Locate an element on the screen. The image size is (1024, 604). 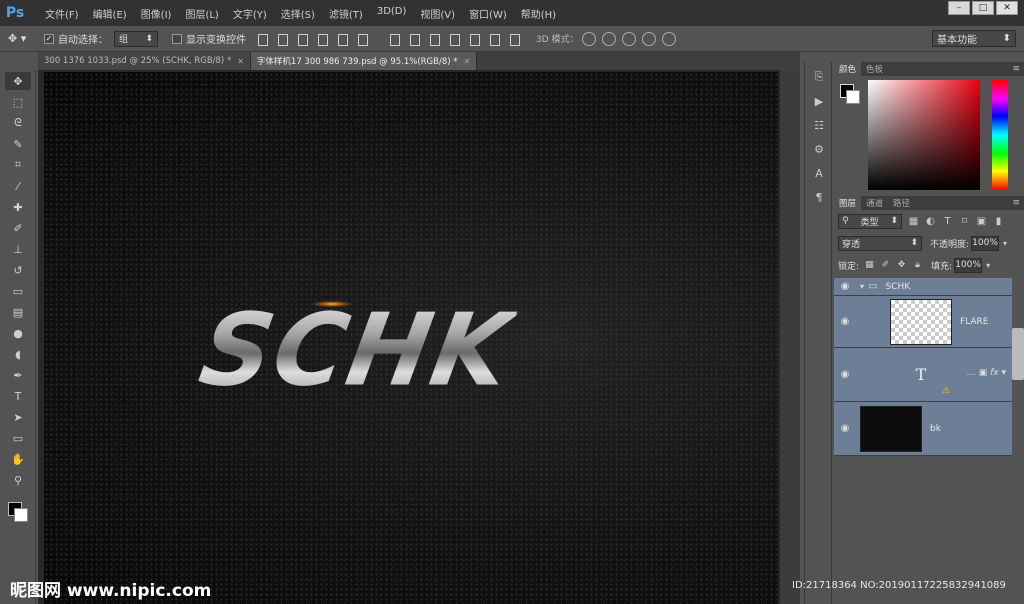
hue-slider is located at coordinates (1000, 135).